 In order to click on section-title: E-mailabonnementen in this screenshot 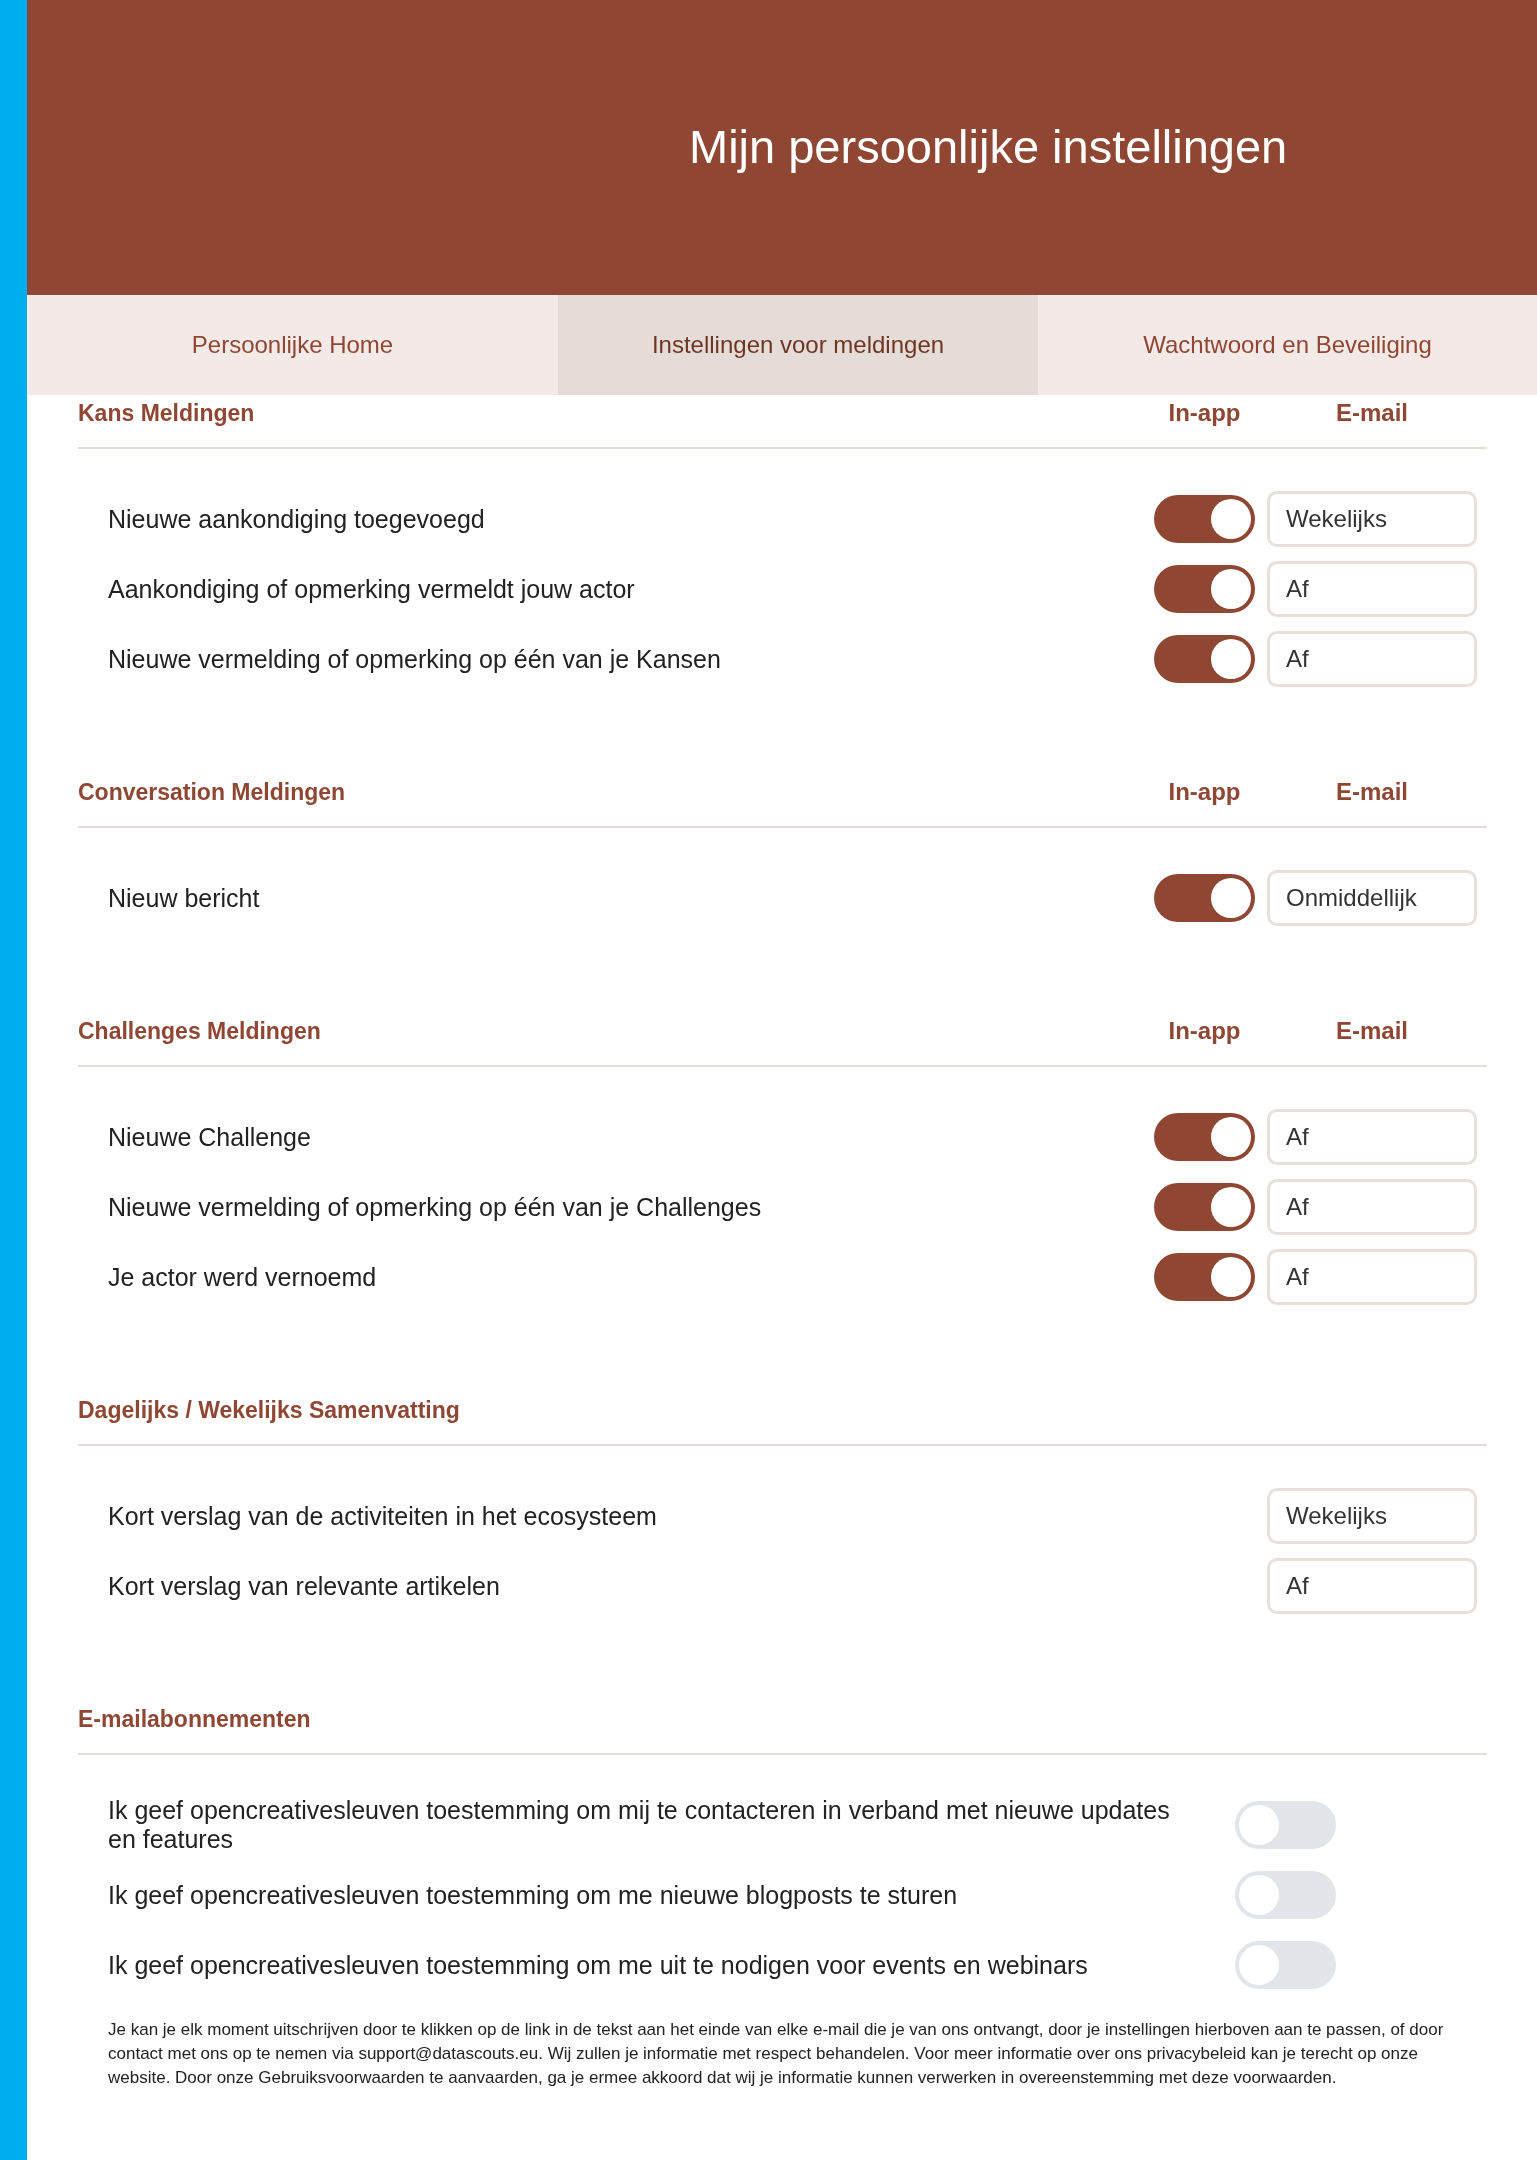, I will do `click(195, 1719)`.